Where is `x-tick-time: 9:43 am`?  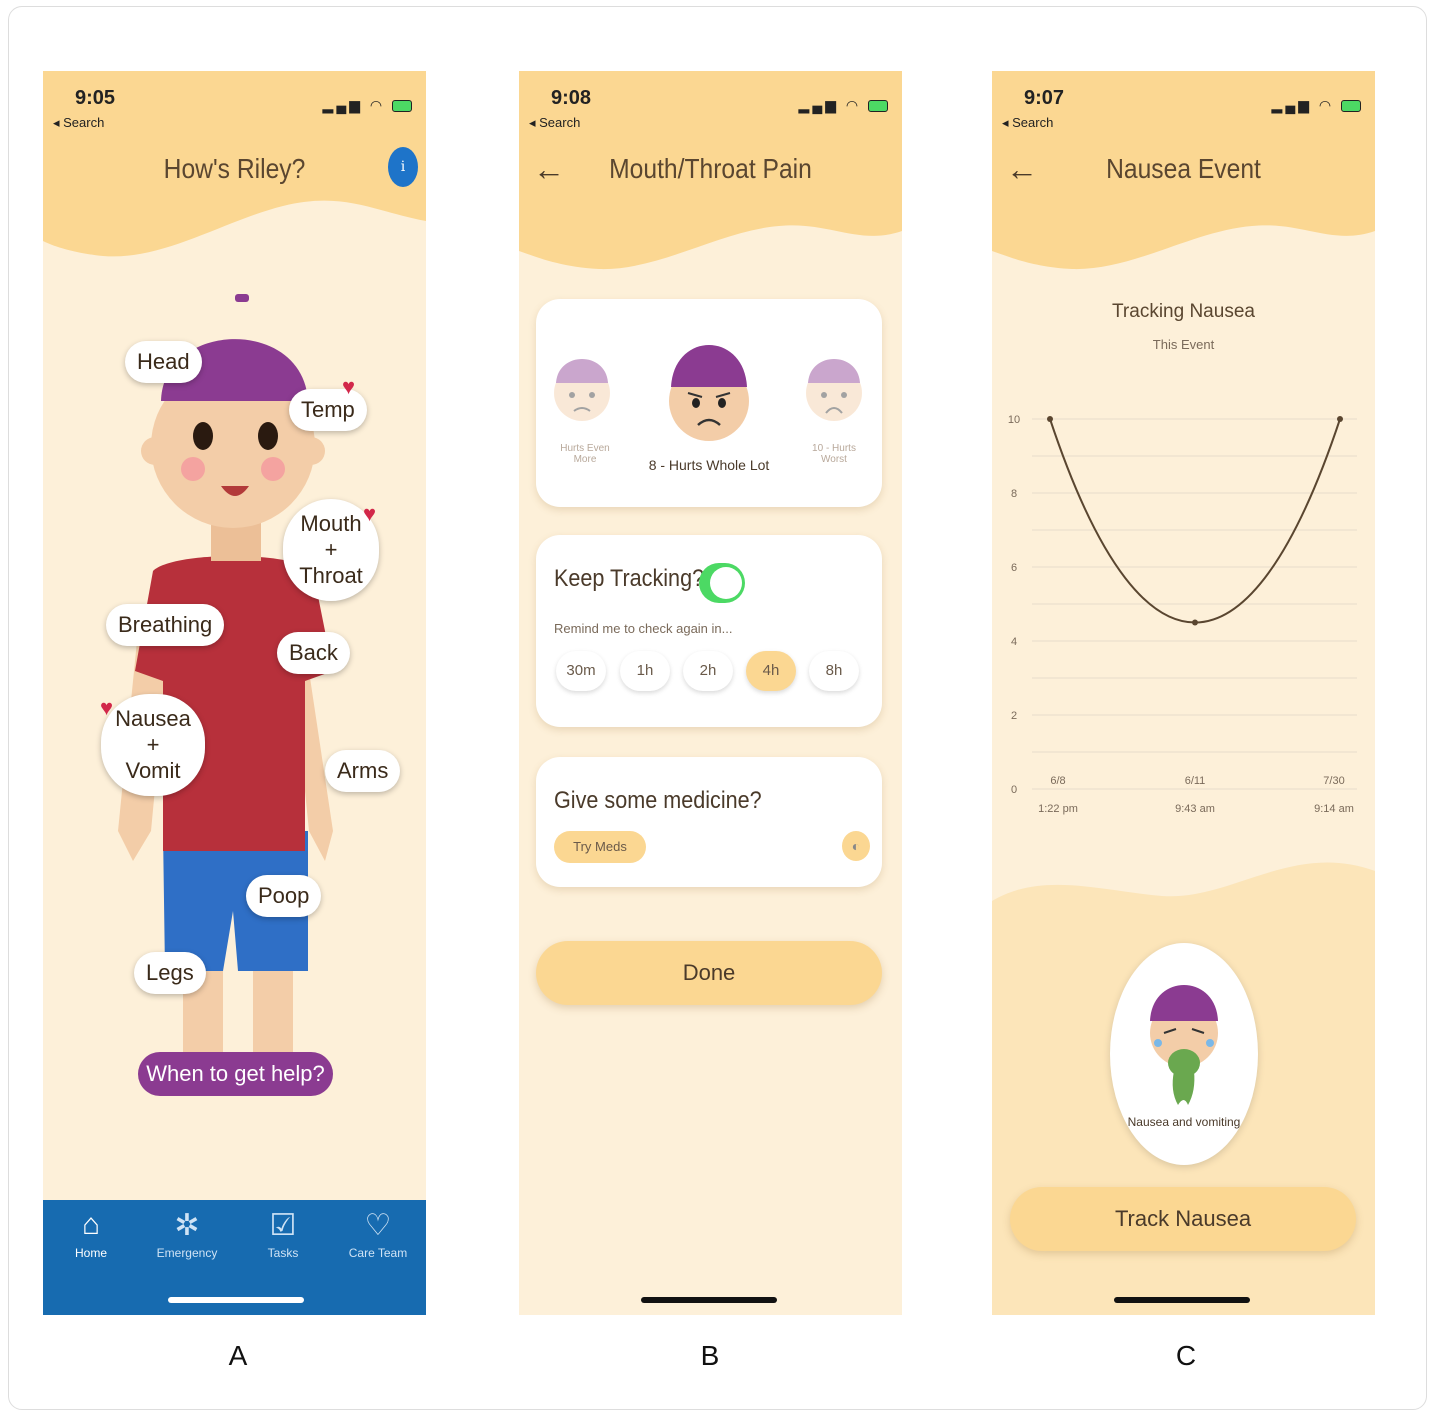 x-tick-time: 9:43 am is located at coordinates (1195, 809).